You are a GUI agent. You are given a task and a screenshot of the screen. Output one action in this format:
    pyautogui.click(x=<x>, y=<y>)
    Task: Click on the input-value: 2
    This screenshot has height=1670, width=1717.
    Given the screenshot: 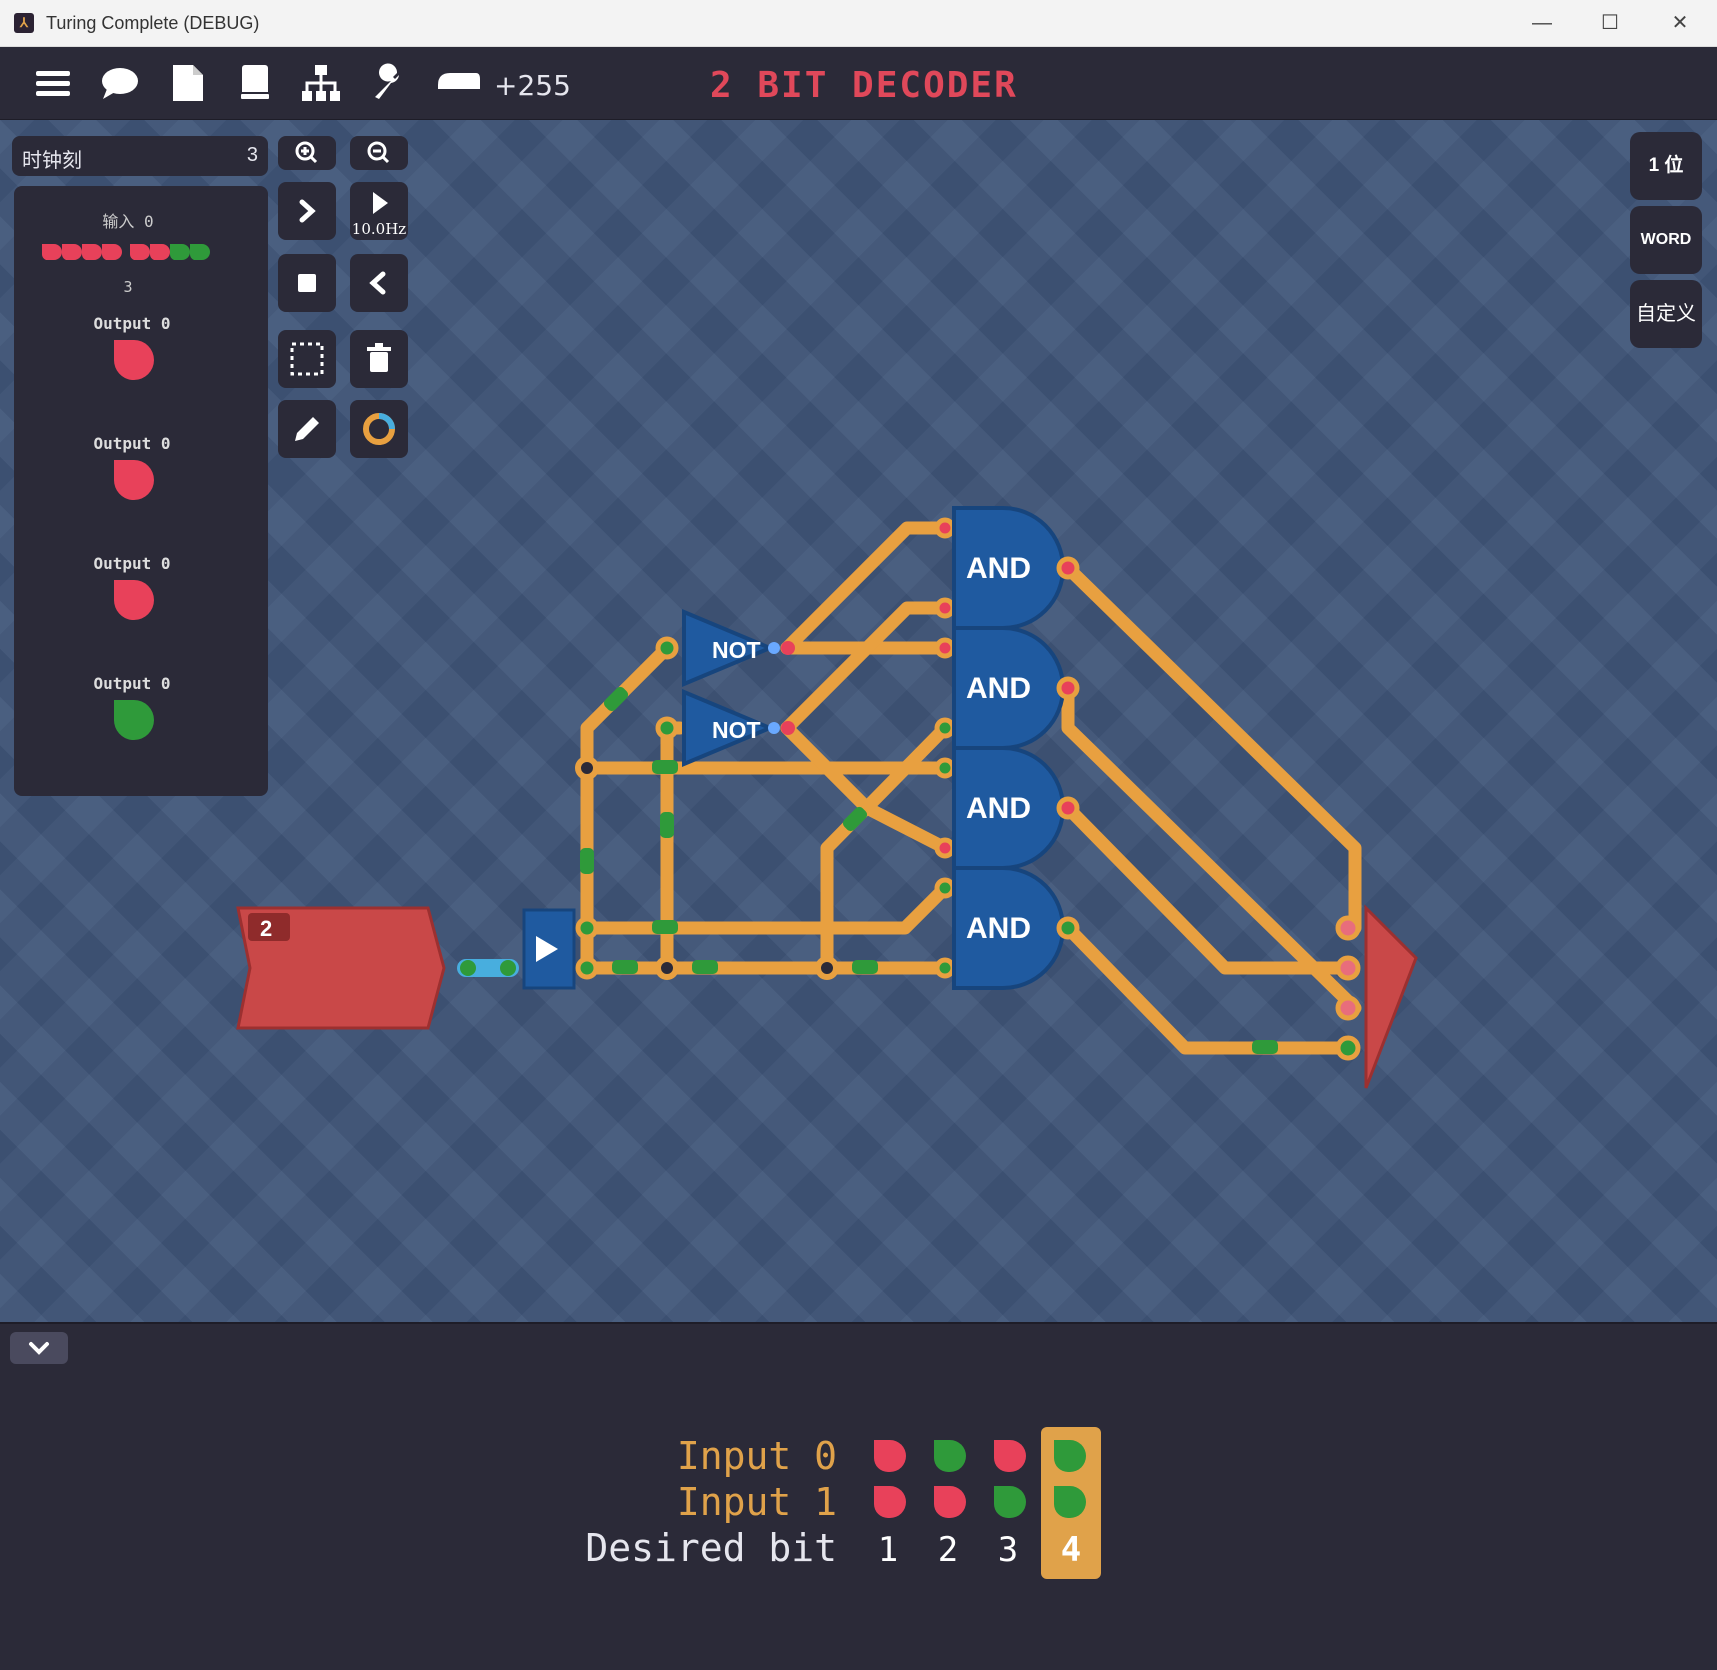 What is the action you would take?
    pyautogui.click(x=266, y=928)
    